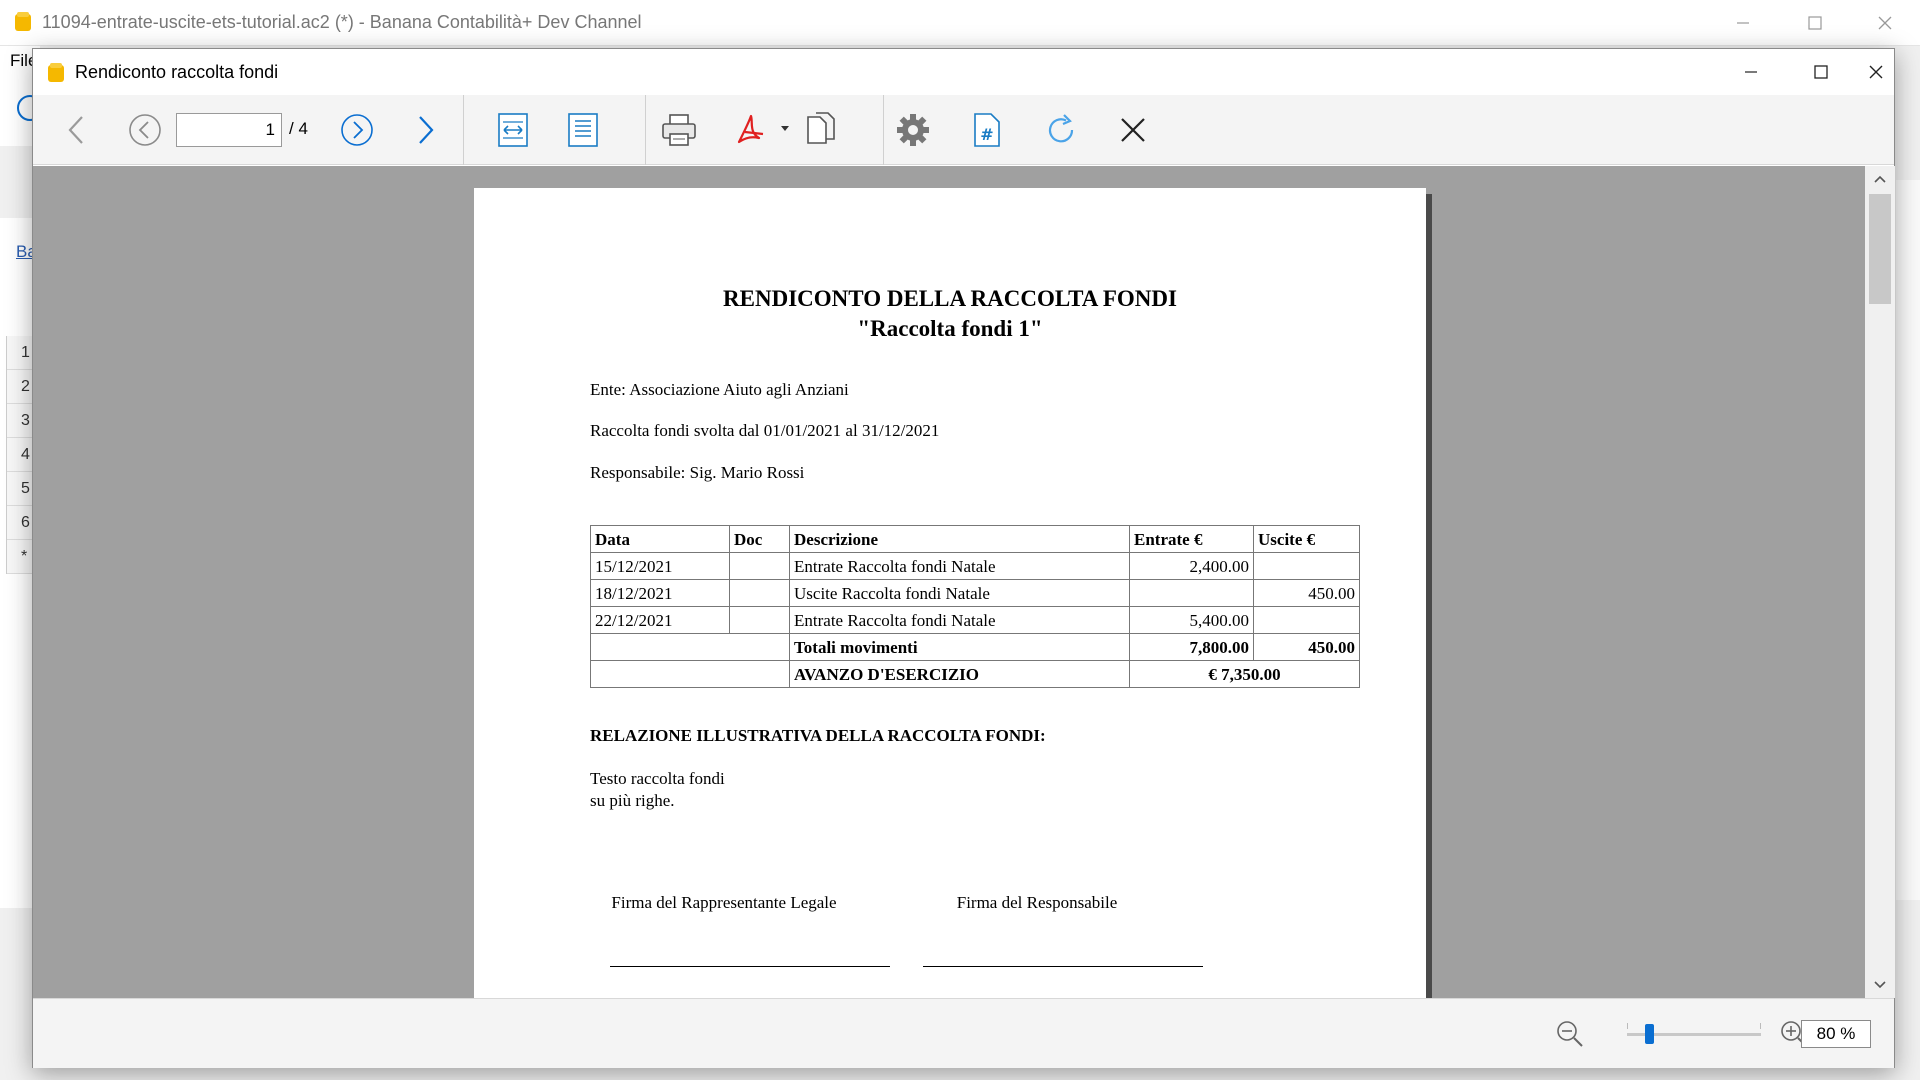 The image size is (1920, 1080). Describe the element at coordinates (19, 387) in the screenshot. I see `row-number: 2` at that location.